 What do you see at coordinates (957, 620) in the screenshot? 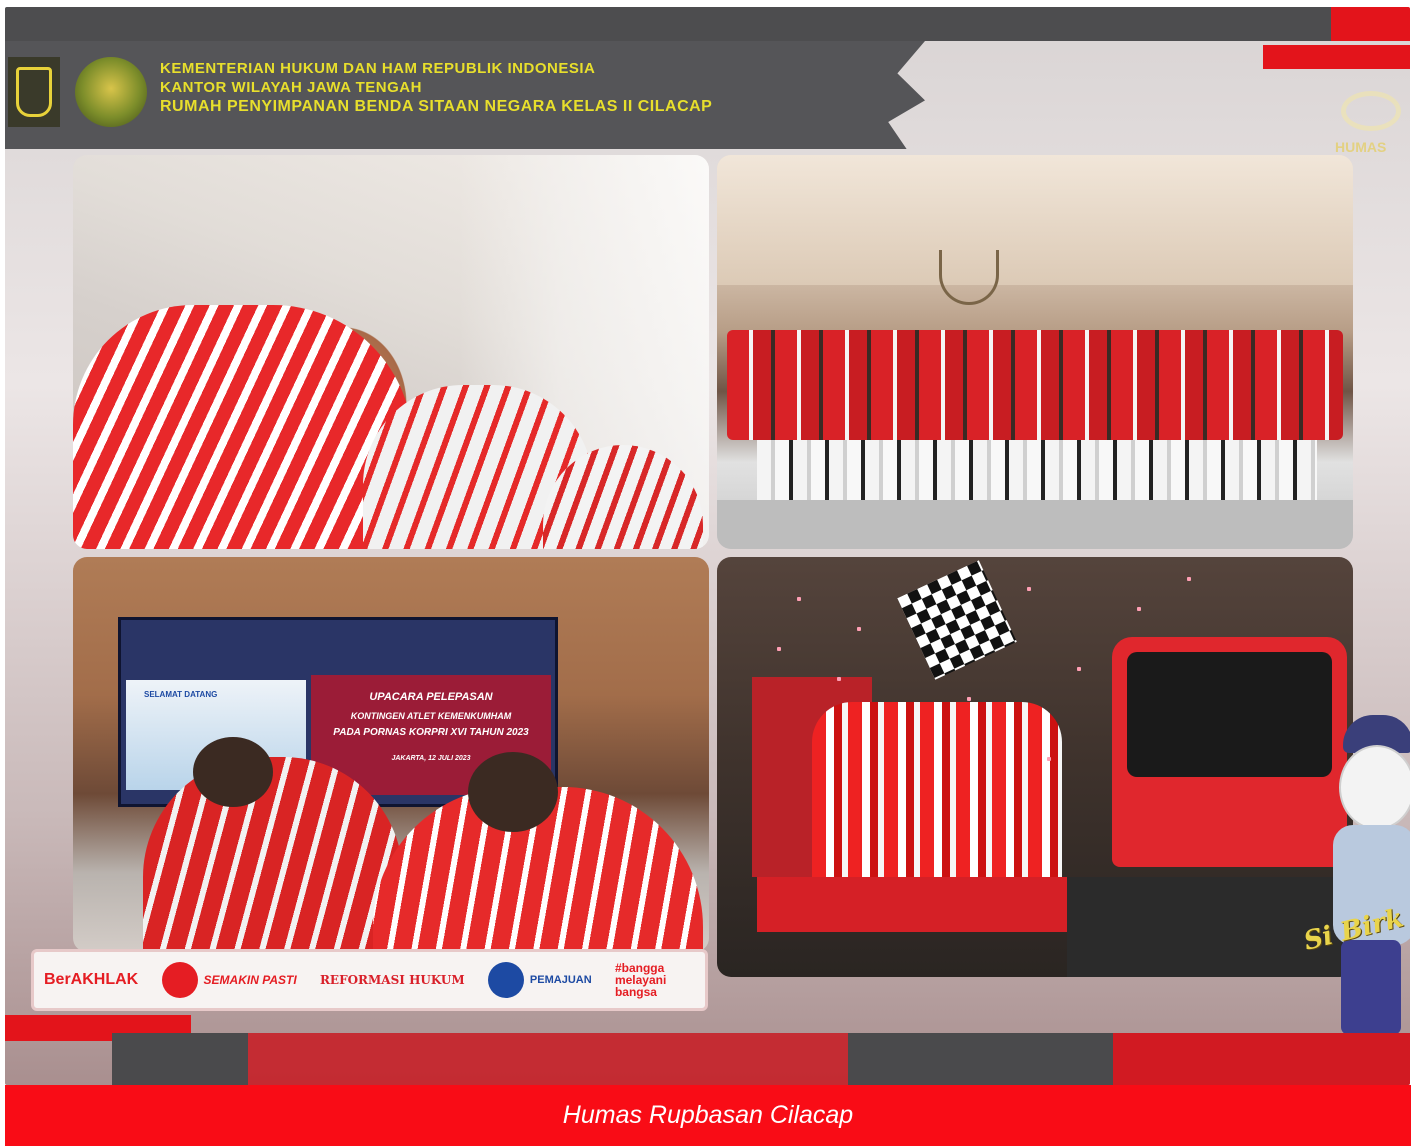
I see `checkered-flag-icon` at bounding box center [957, 620].